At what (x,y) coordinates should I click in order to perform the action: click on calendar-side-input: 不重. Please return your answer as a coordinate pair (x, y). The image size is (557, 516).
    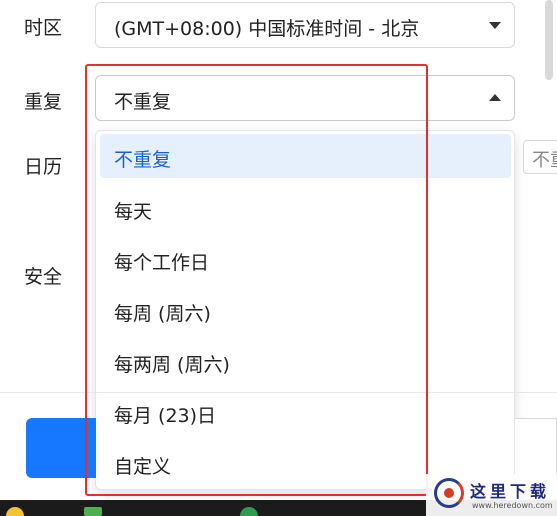
    Looking at the image, I should click on (540, 157).